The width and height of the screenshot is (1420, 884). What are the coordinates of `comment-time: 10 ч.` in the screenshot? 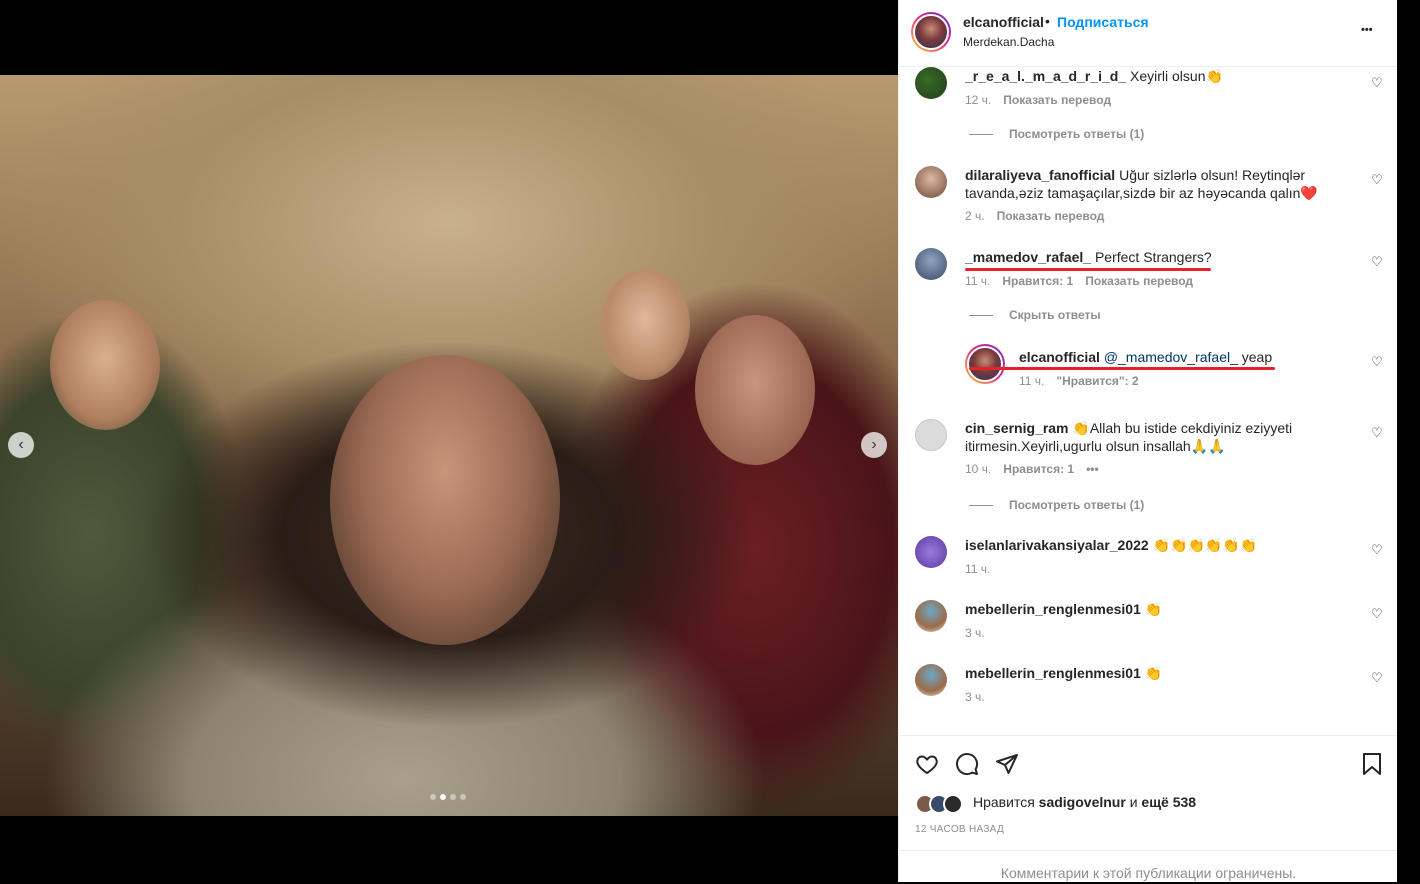 It's located at (978, 469).